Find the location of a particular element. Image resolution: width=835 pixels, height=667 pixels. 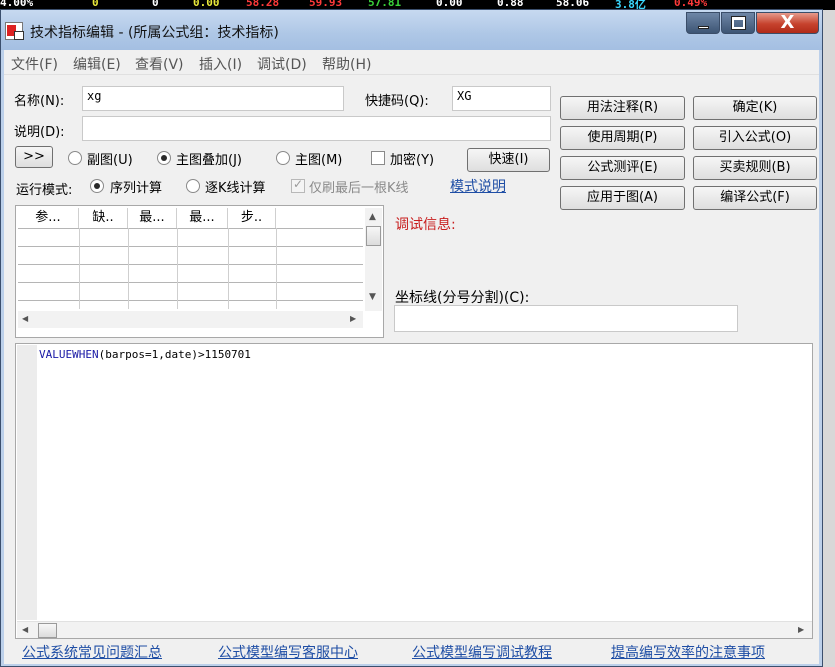

name-label: 名称(N): is located at coordinates (39, 101).